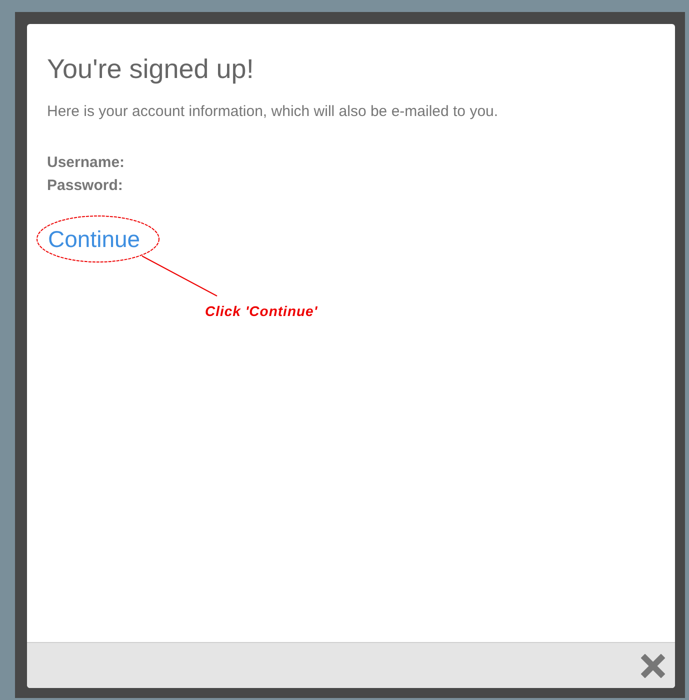 This screenshot has width=689, height=700. What do you see at coordinates (261, 311) in the screenshot?
I see `annotation-note: Click 'Continue'` at bounding box center [261, 311].